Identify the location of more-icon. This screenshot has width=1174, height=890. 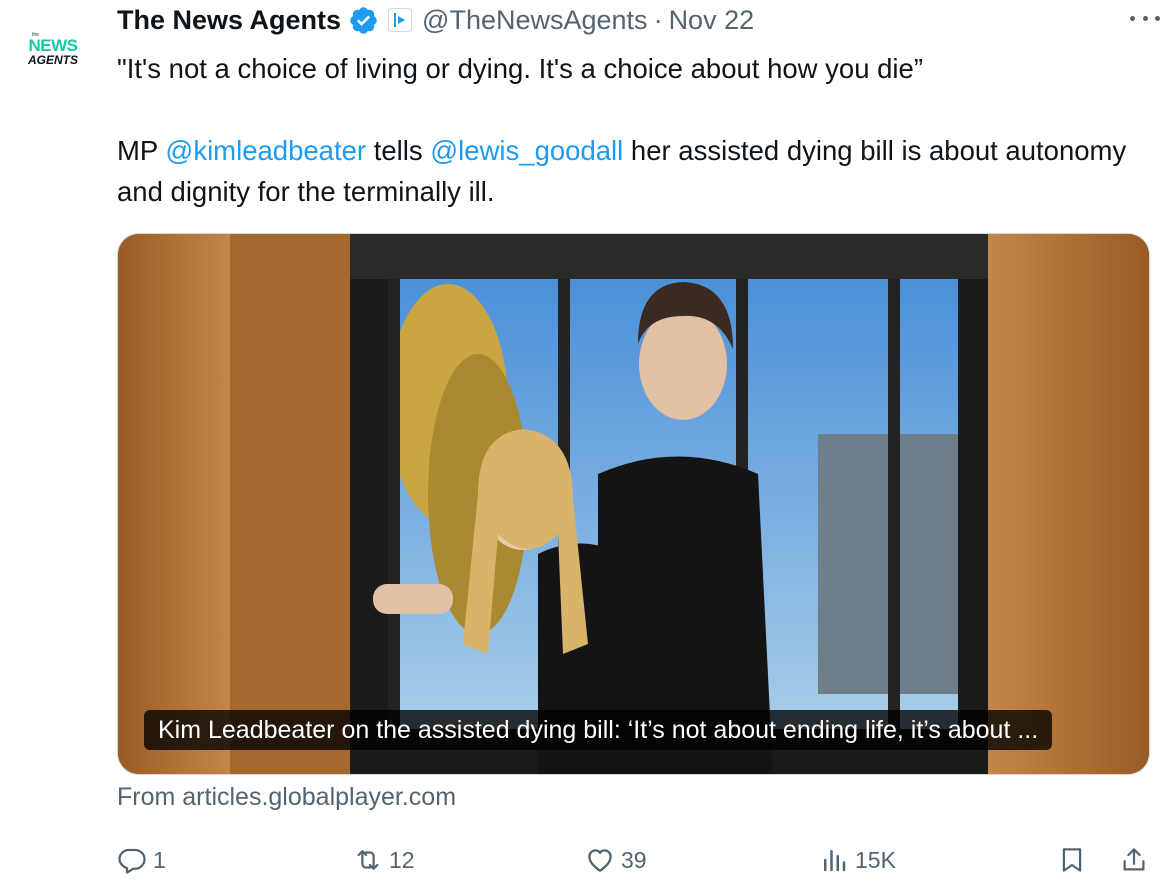
(1145, 18).